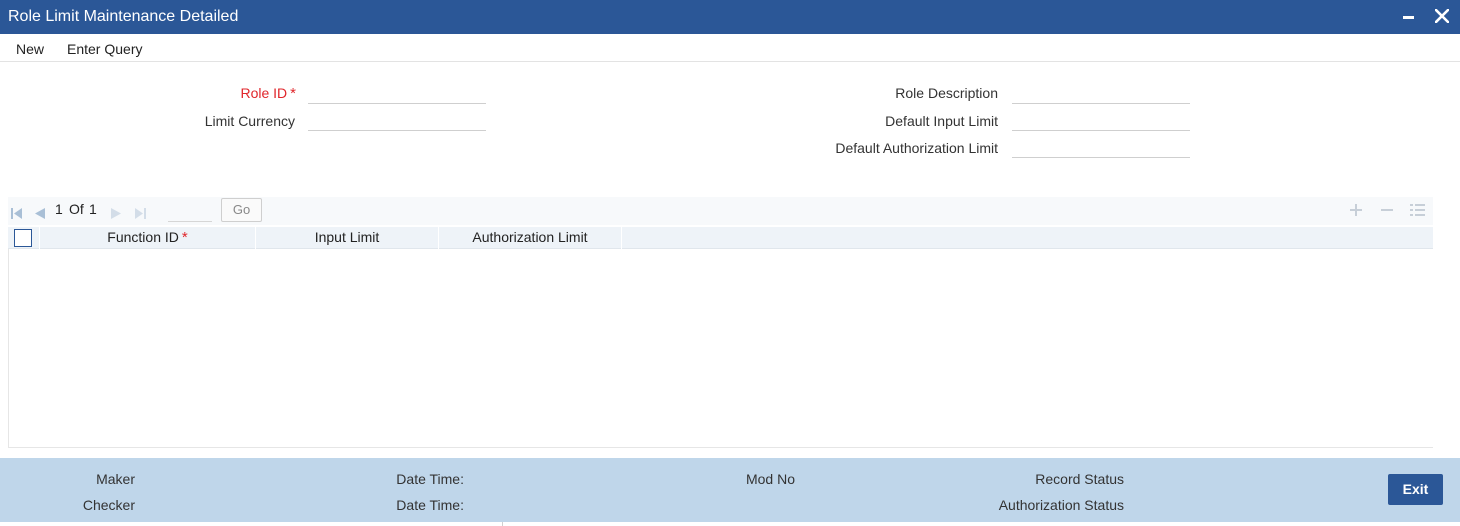 The width and height of the screenshot is (1460, 526). Describe the element at coordinates (946, 93) in the screenshot. I see `role-description-label: Role Description` at that location.